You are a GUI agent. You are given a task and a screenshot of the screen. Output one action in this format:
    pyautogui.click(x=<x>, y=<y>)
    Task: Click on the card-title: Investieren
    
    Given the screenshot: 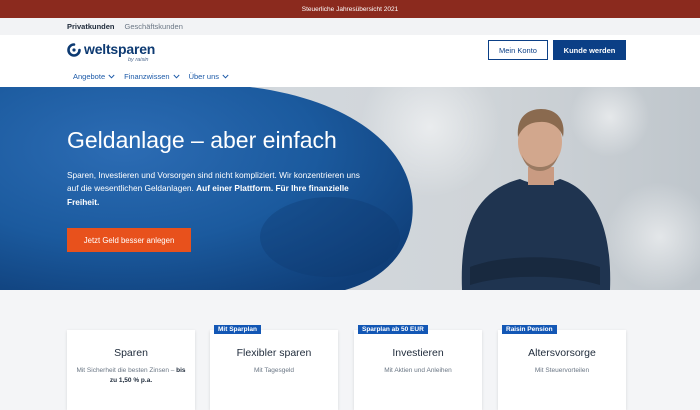 What is the action you would take?
    pyautogui.click(x=418, y=353)
    